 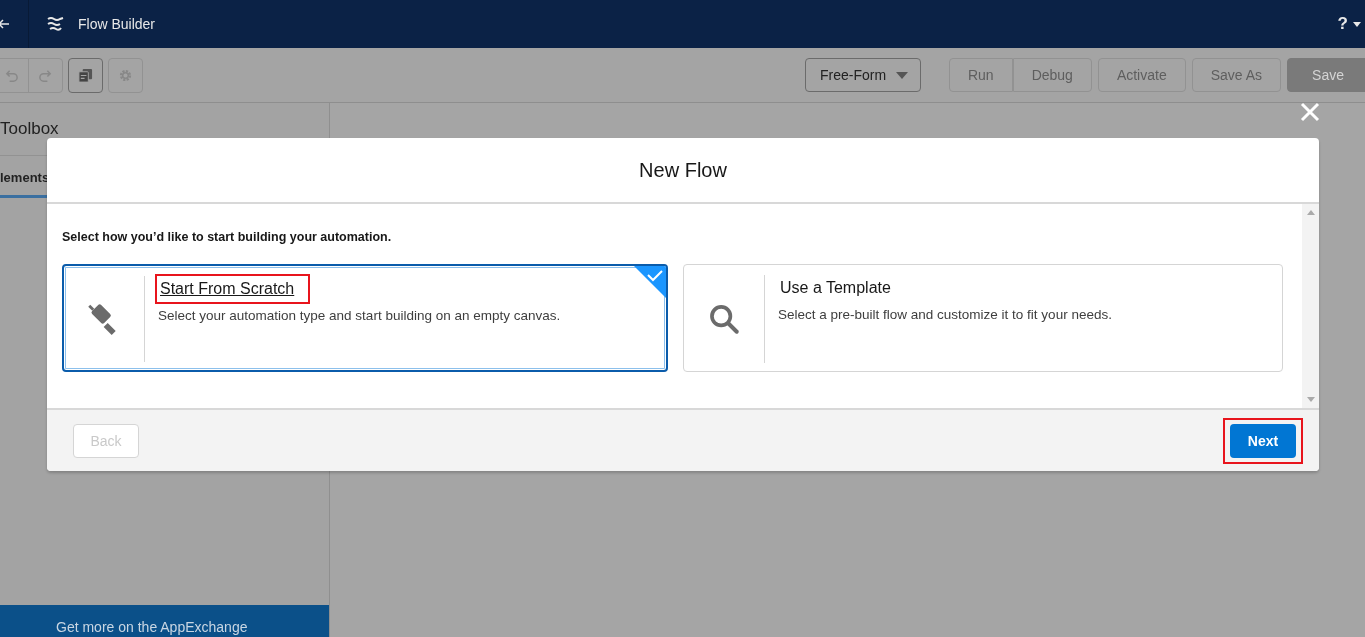 What do you see at coordinates (1310, 212) in the screenshot?
I see `scroll-up-icon` at bounding box center [1310, 212].